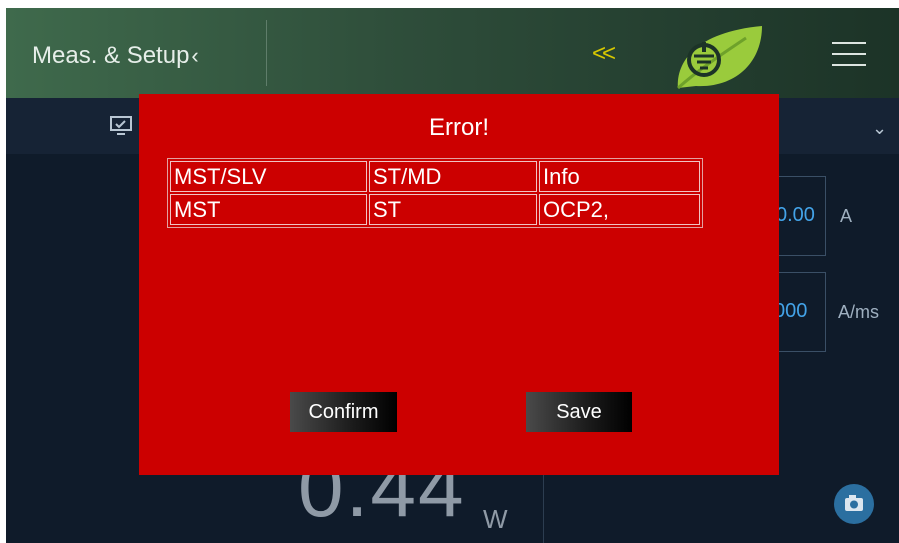  What do you see at coordinates (435, 193) in the screenshot?
I see `error-table: MST/SLV ST/MD Info MST ST OCP2,` at bounding box center [435, 193].